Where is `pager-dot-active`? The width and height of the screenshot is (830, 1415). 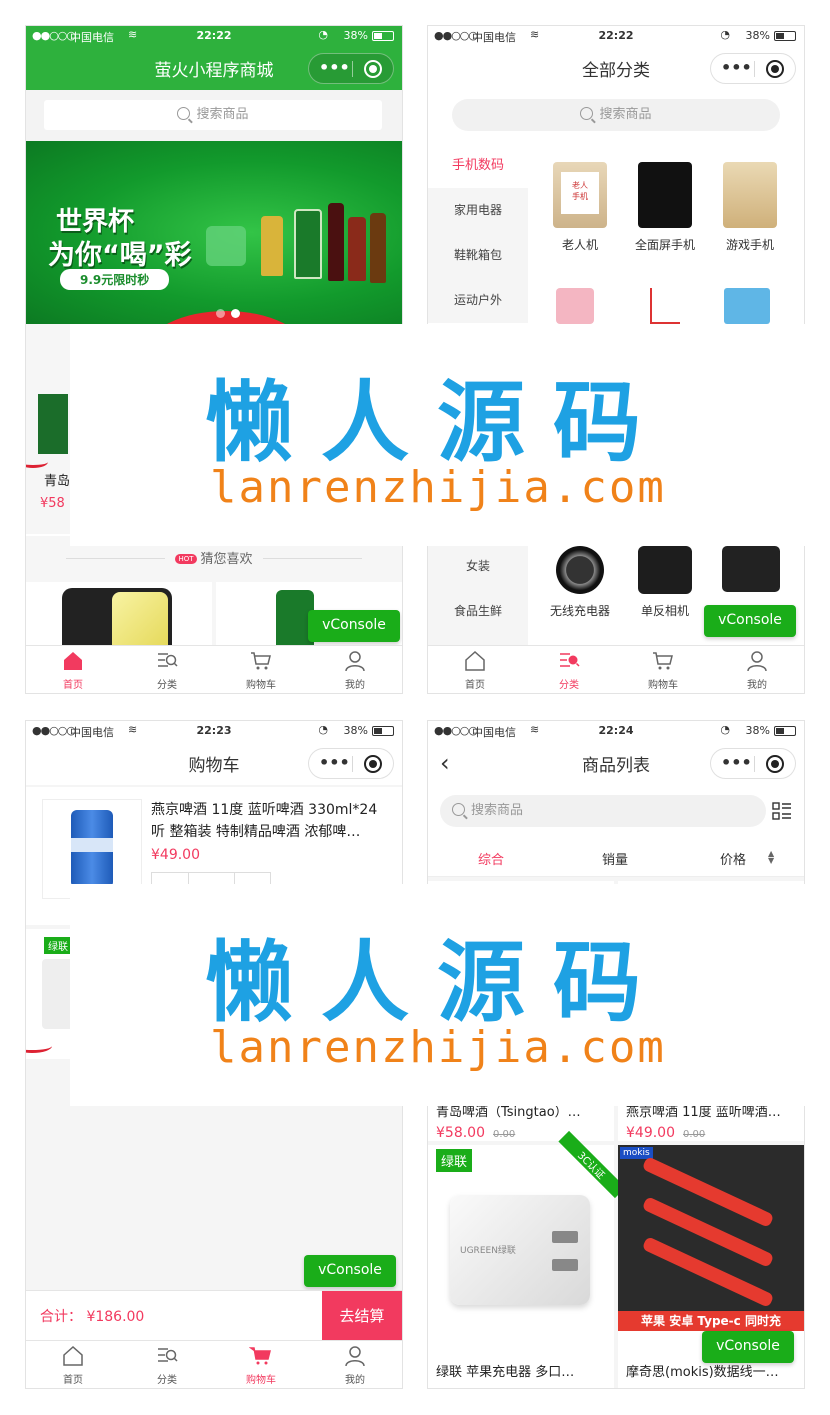
pager-dot-active is located at coordinates (235, 313).